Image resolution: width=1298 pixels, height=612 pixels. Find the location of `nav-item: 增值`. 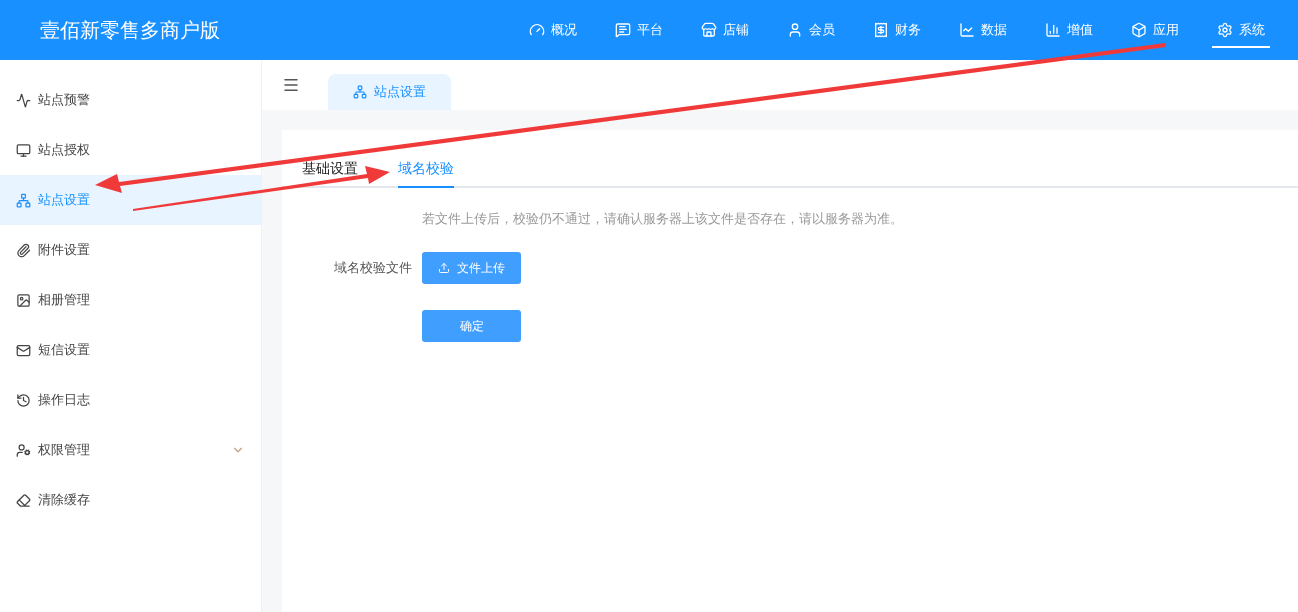

nav-item: 增值 is located at coordinates (1069, 30).